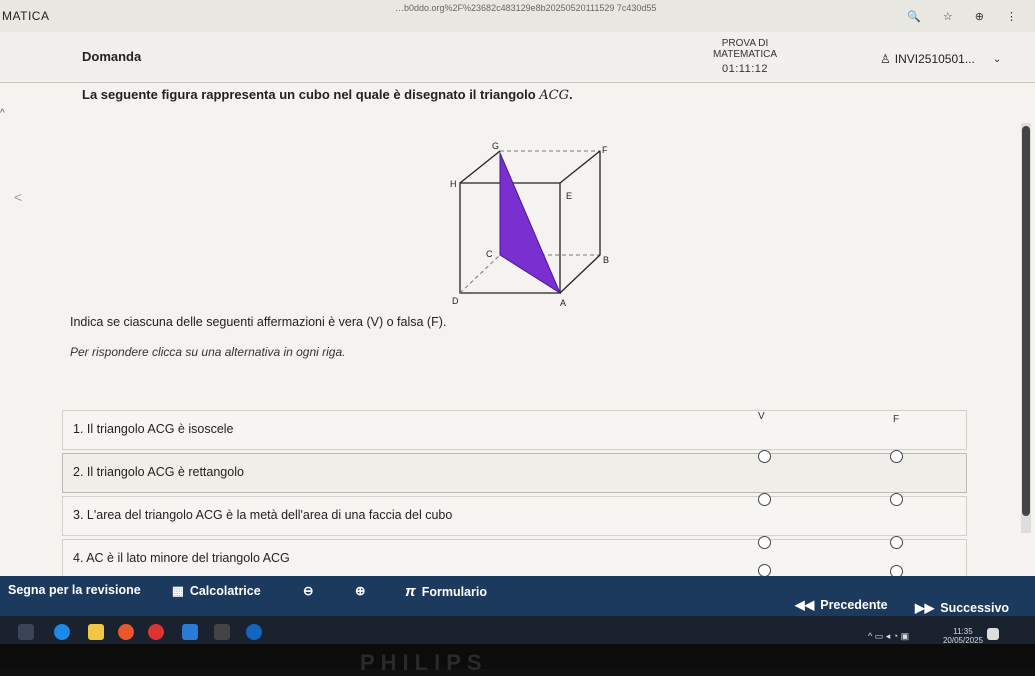 The height and width of the screenshot is (676, 1035). I want to click on chevron-up-icon: ^, so click(10, 113).